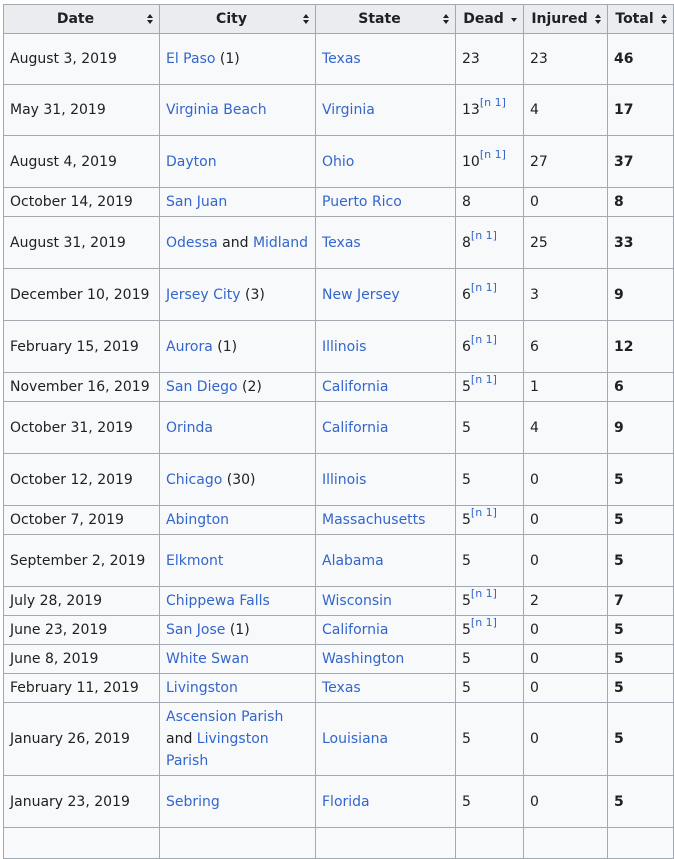 The width and height of the screenshot is (674, 859). What do you see at coordinates (534, 479) in the screenshot?
I see `injured-count: 0` at bounding box center [534, 479].